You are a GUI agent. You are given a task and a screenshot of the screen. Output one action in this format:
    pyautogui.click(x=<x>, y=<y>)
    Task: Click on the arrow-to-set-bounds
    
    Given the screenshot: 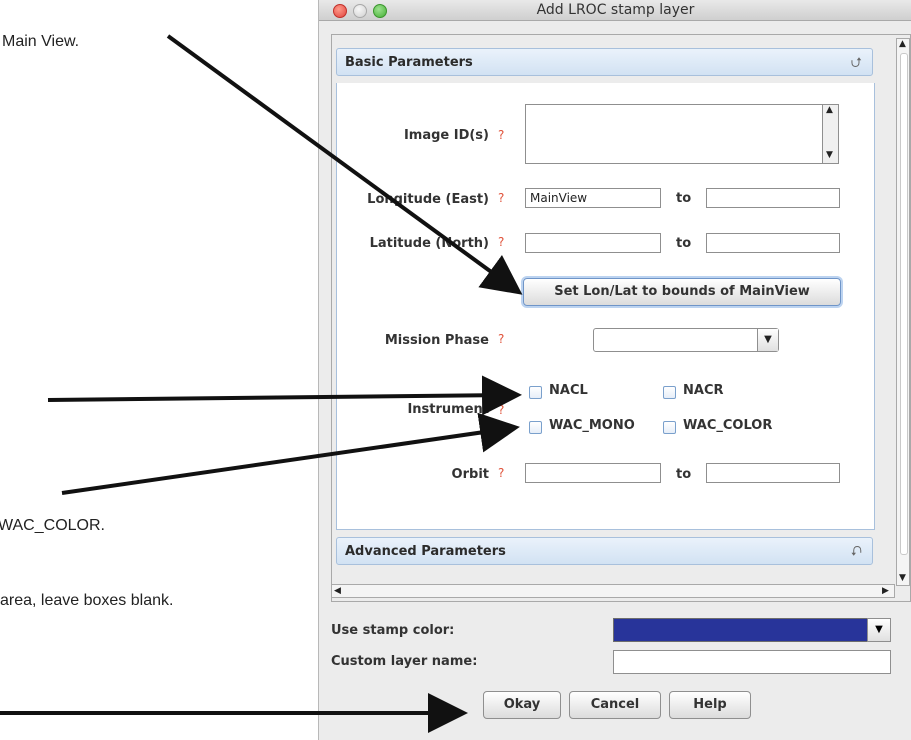 What is the action you would take?
    pyautogui.click(x=344, y=164)
    